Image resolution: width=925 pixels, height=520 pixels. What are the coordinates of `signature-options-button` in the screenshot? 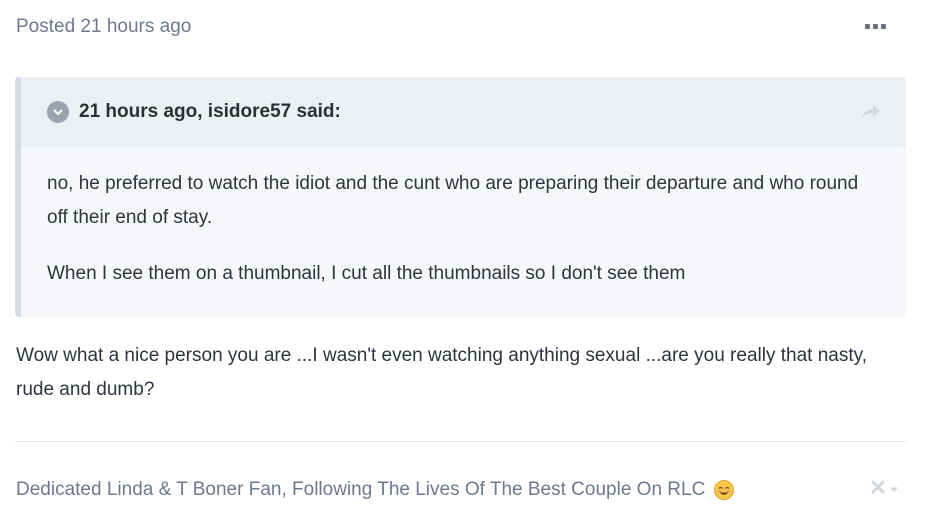 It's located at (885, 489).